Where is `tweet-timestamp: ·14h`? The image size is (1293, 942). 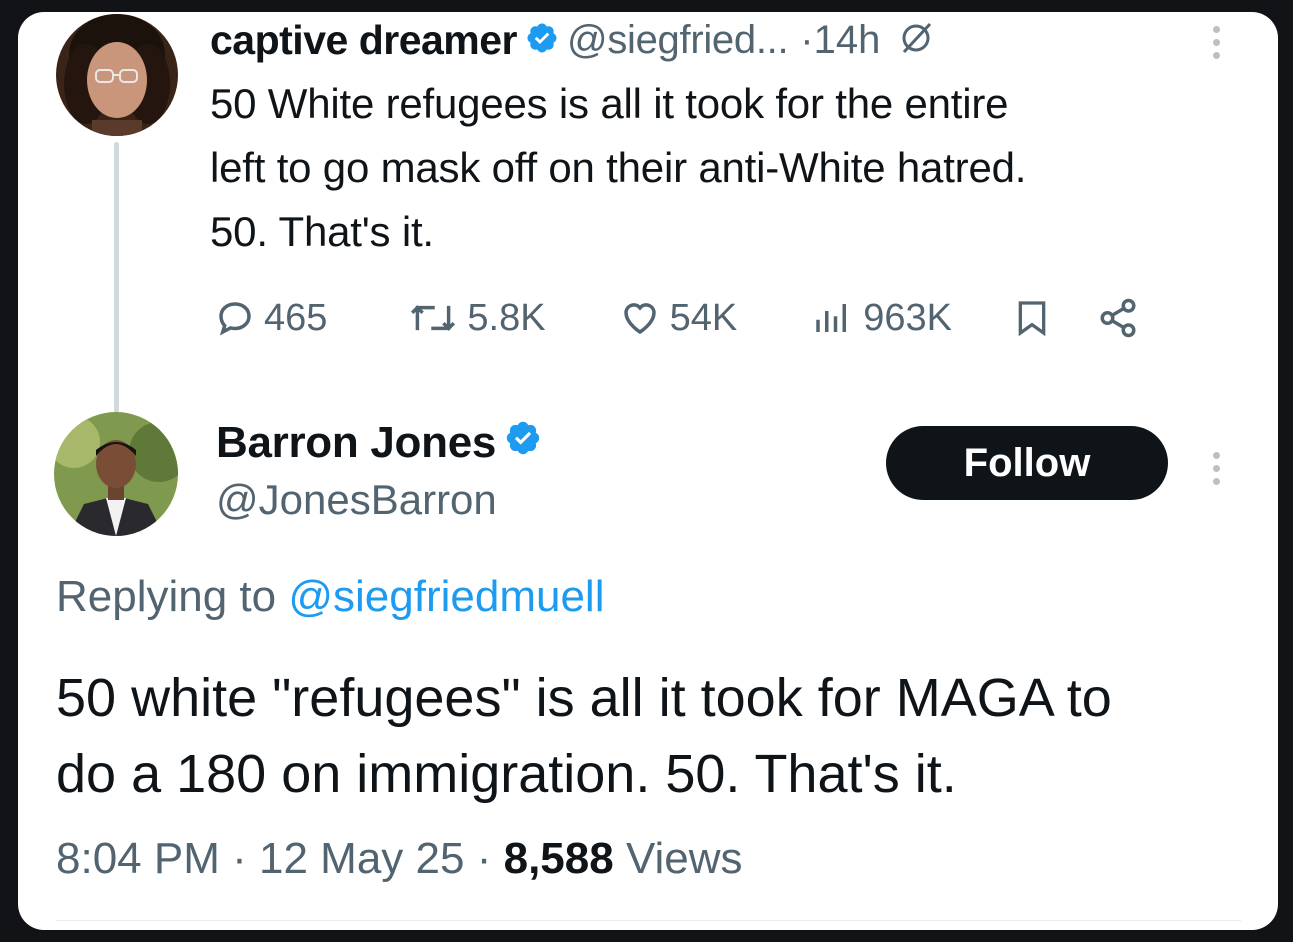
tweet-timestamp: ·14h is located at coordinates (840, 40).